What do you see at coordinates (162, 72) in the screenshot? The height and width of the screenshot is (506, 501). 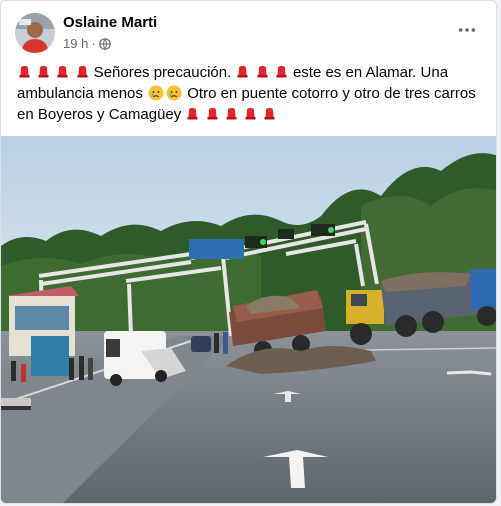 I see `post-text-part-1: Señores precaución.` at bounding box center [162, 72].